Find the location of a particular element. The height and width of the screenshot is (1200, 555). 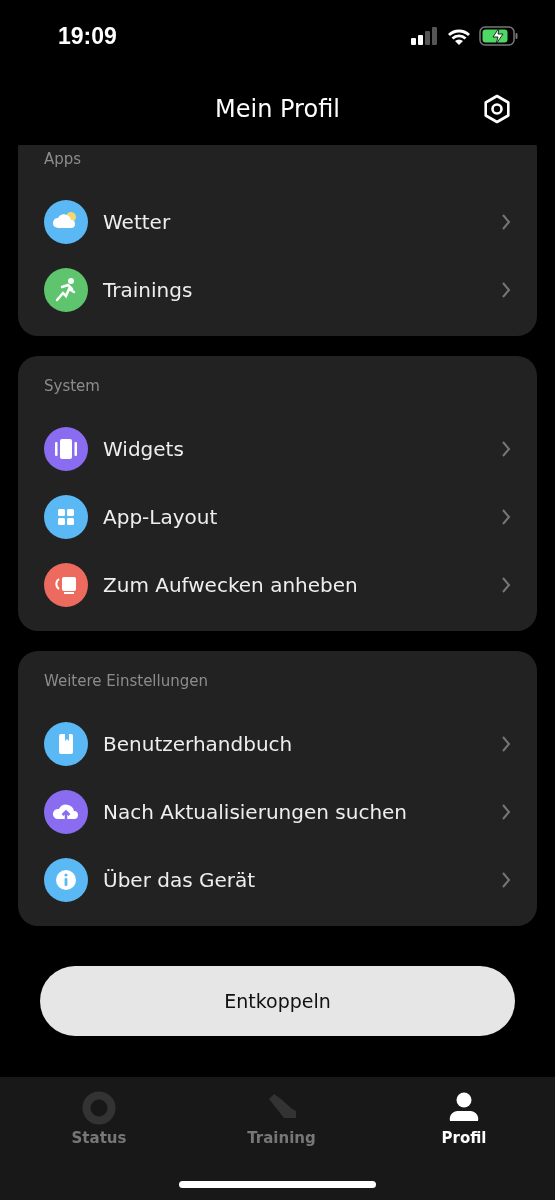

wifi-icon is located at coordinates (459, 36).